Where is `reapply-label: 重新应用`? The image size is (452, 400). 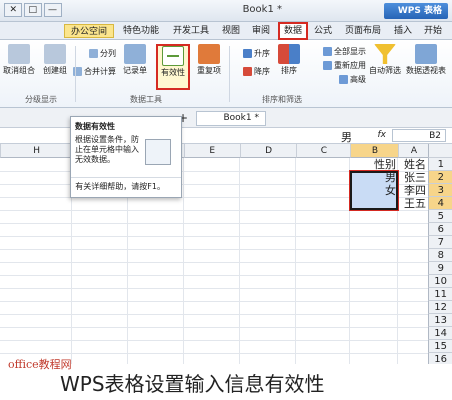 reapply-label: 重新应用 is located at coordinates (350, 65).